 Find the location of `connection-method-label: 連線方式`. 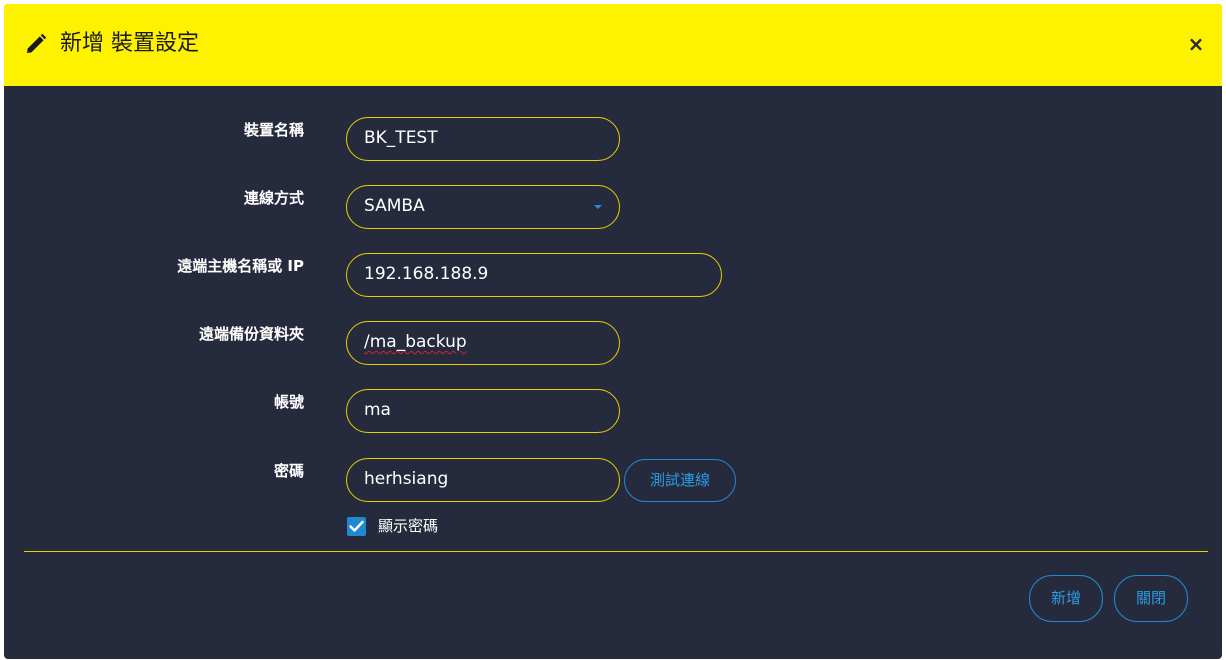

connection-method-label: 連線方式 is located at coordinates (273, 198).